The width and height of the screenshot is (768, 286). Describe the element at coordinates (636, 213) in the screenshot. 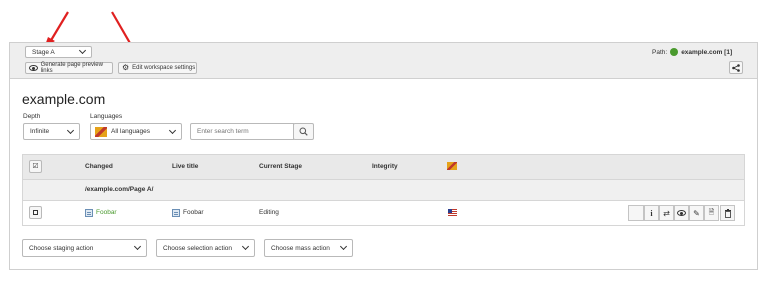

I see `row-actions-spacer` at that location.